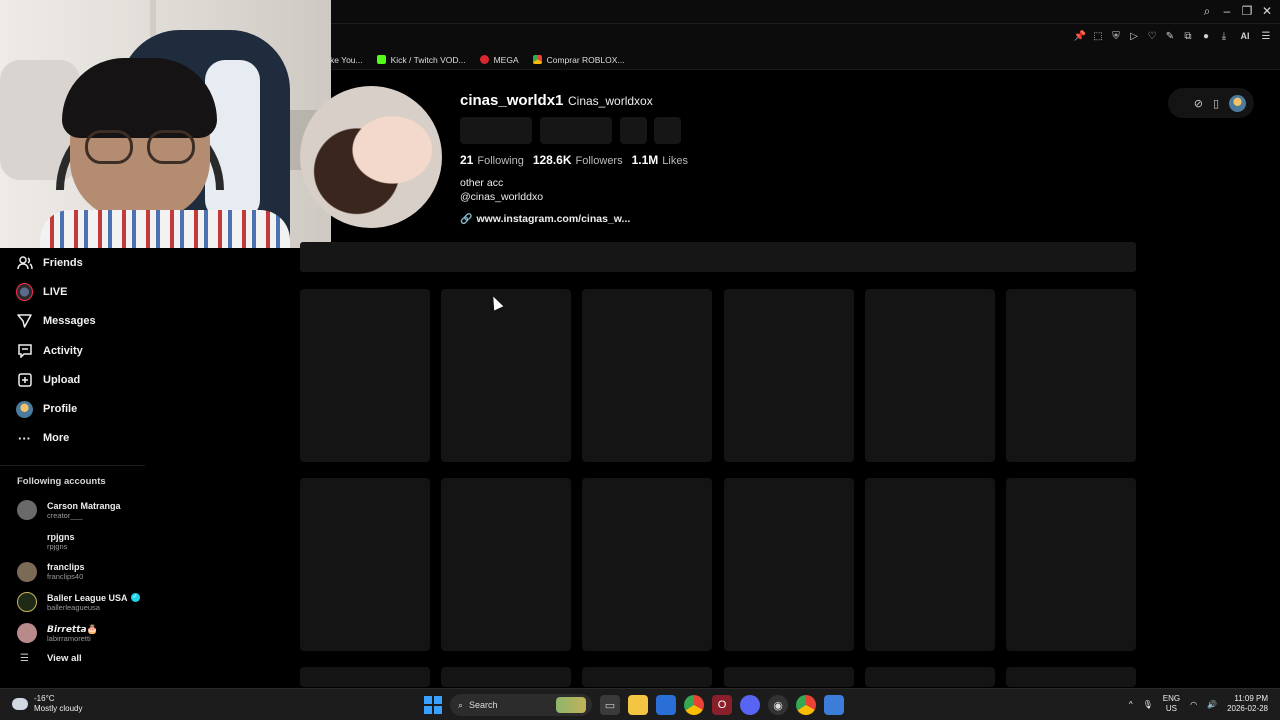 This screenshot has width=1280, height=720. I want to click on task-view-icon: ▭, so click(610, 705).